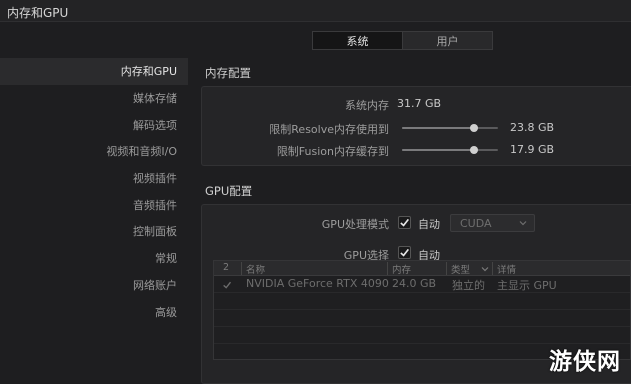 This screenshot has width=631, height=384. What do you see at coordinates (329, 129) in the screenshot?
I see `resolve-limit-label: 限制Resolve内存使用到` at bounding box center [329, 129].